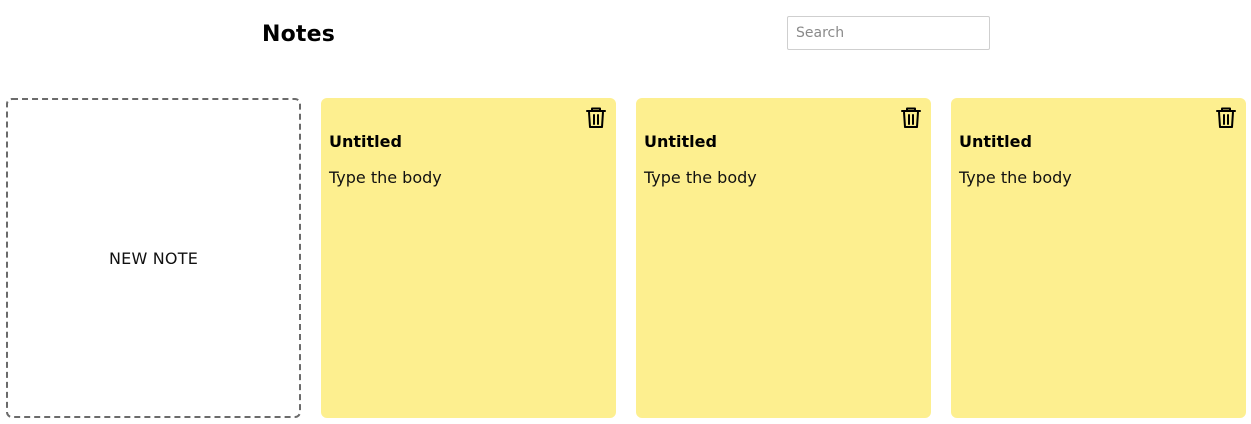 Image resolution: width=1251 pixels, height=424 pixels. What do you see at coordinates (299, 34) in the screenshot?
I see `page-title: Notes` at bounding box center [299, 34].